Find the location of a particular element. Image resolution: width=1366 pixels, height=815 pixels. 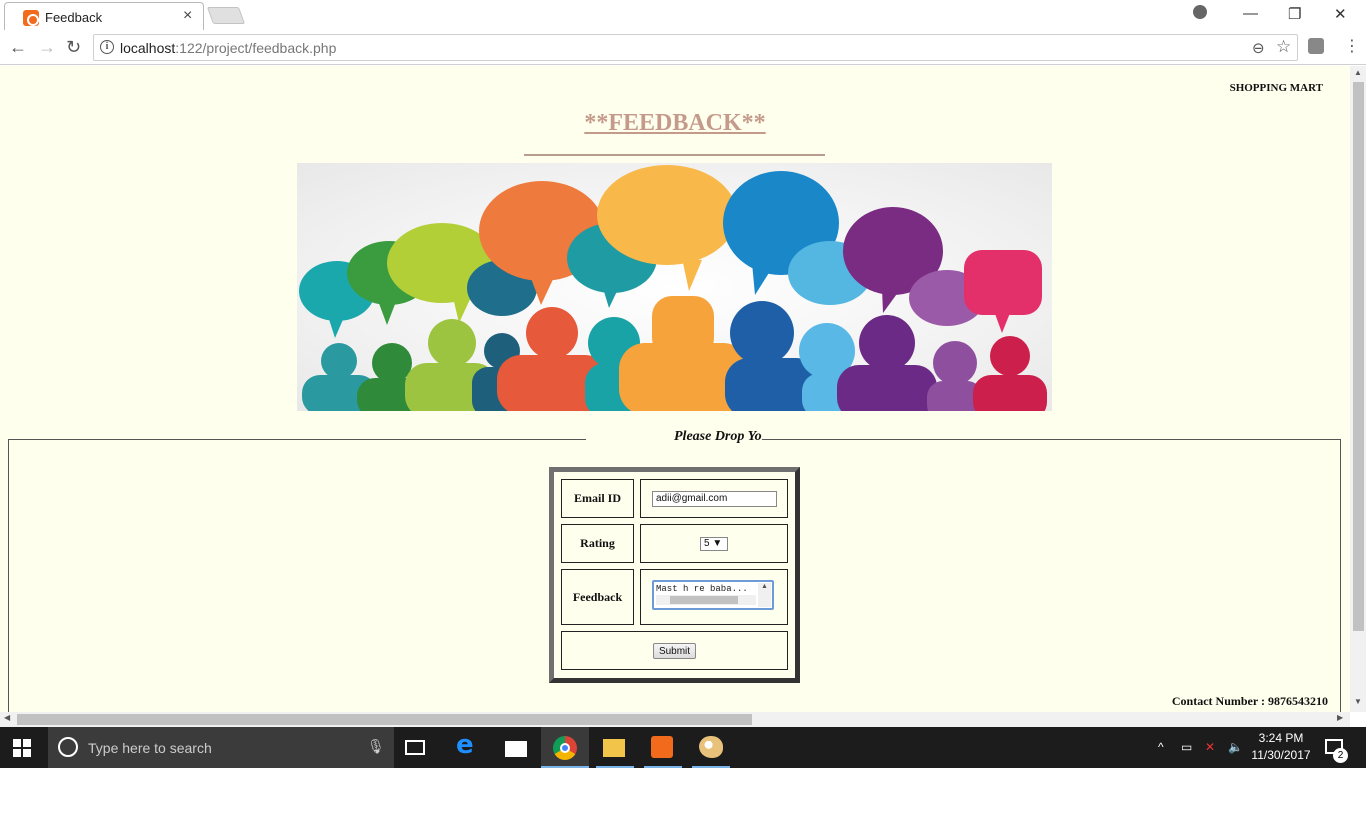

rating-cell: 5 ▼ is located at coordinates (714, 543).